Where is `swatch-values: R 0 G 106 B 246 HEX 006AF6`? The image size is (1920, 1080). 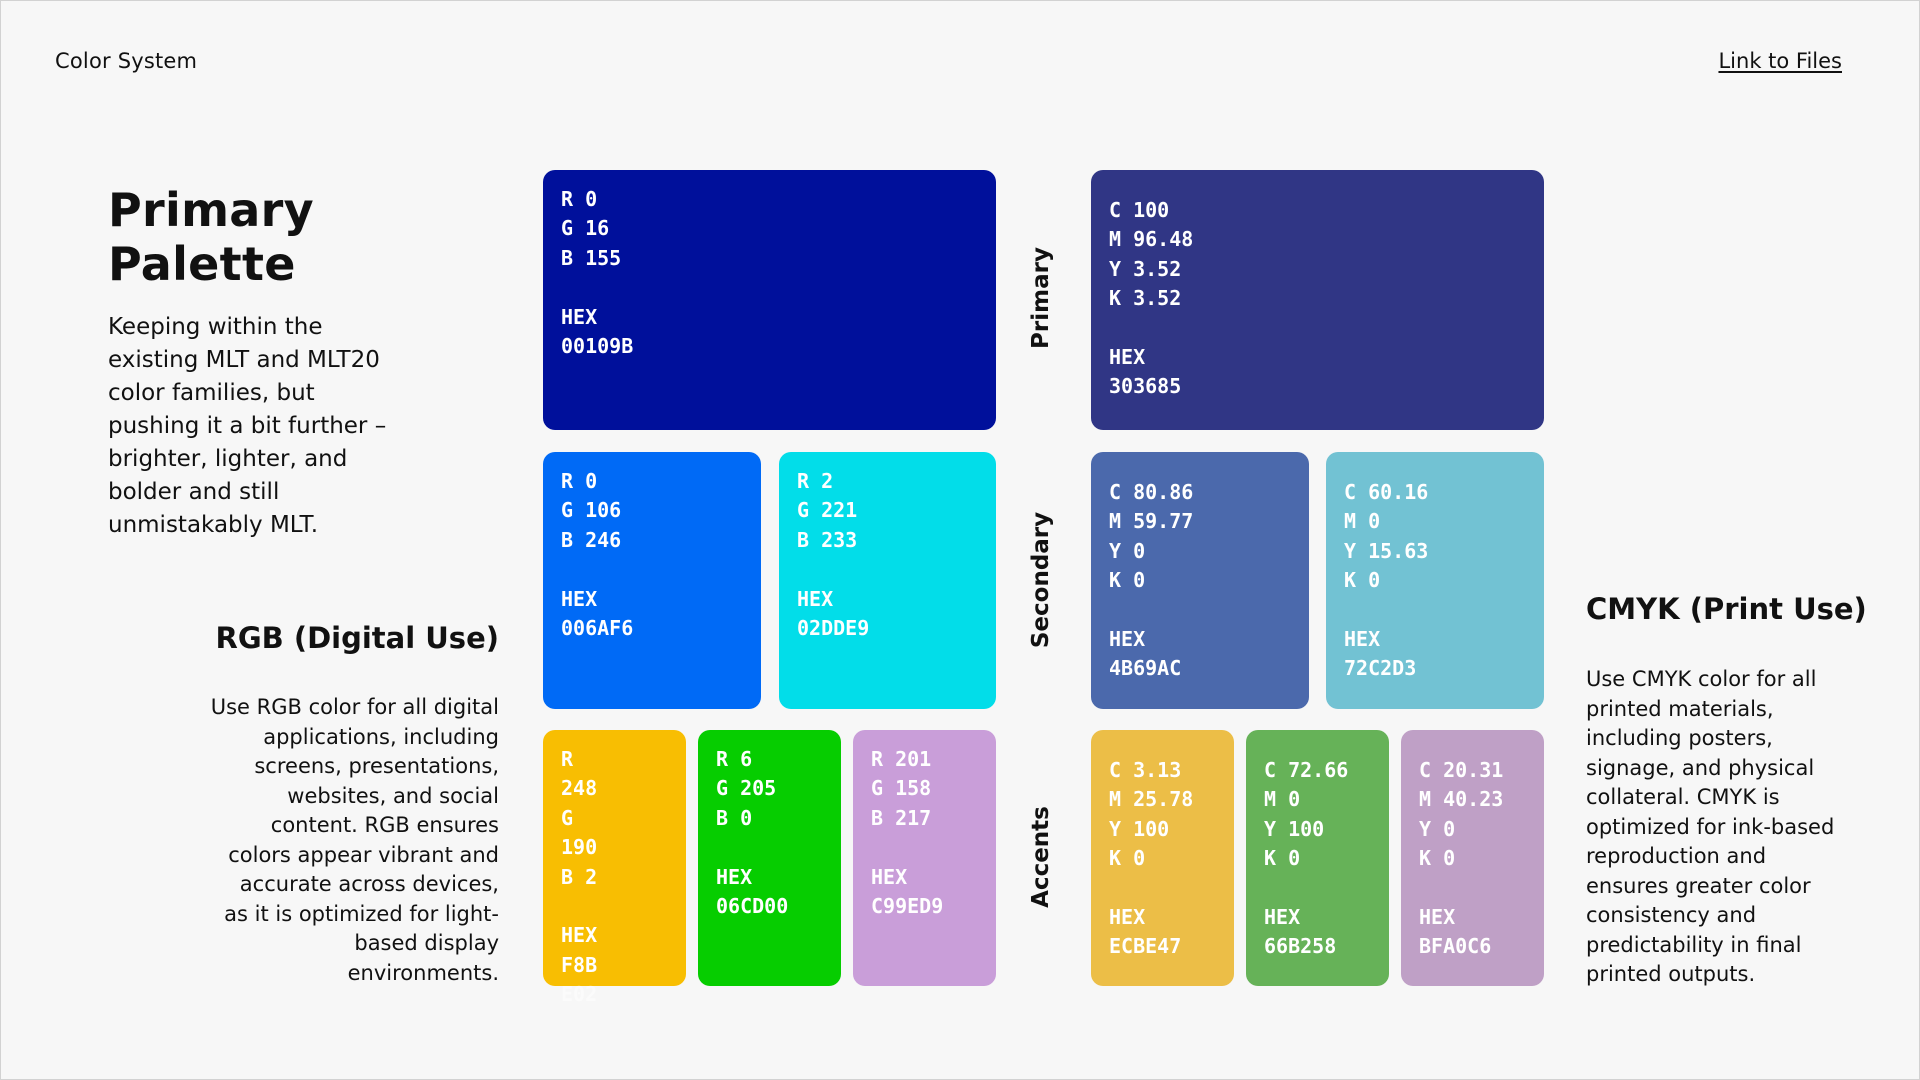
swatch-values: R 0 G 106 B 246 HEX 006AF6 is located at coordinates (597, 555).